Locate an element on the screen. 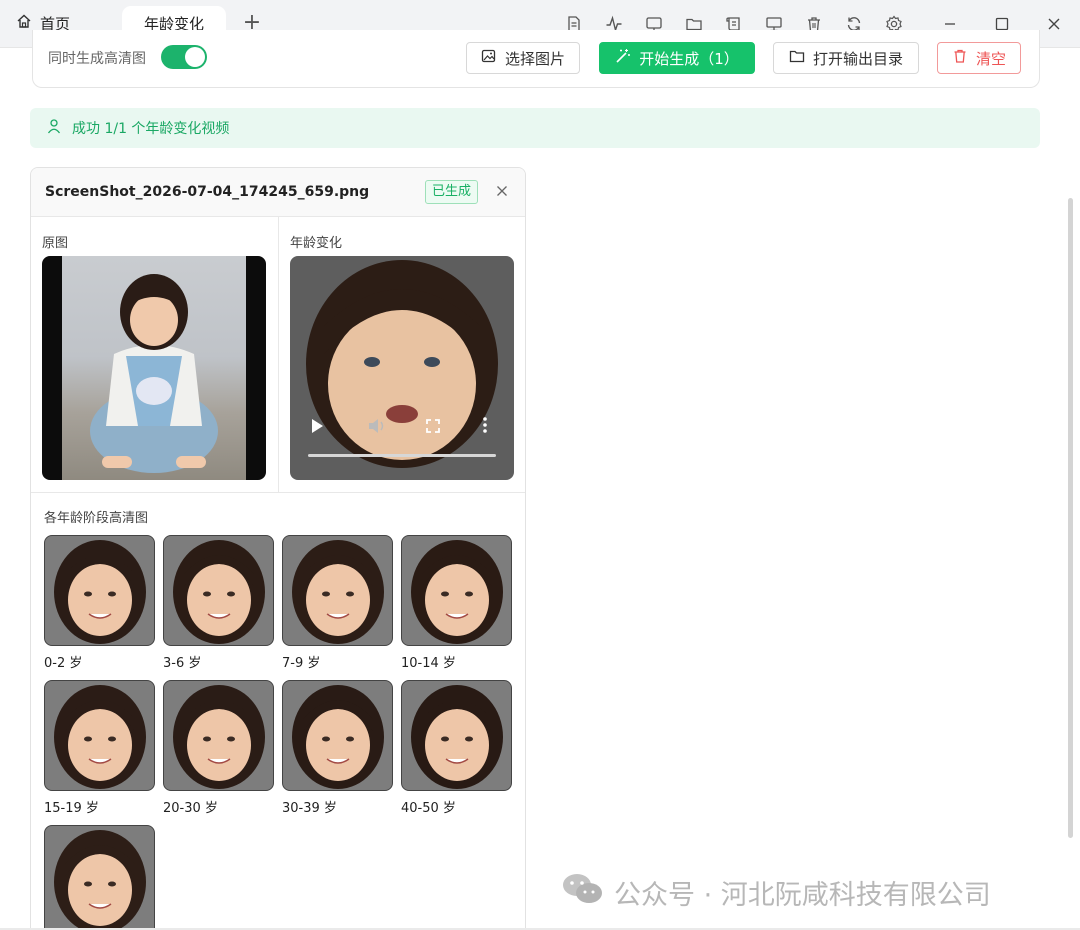  select-image-button: 选择图片 is located at coordinates (523, 58).